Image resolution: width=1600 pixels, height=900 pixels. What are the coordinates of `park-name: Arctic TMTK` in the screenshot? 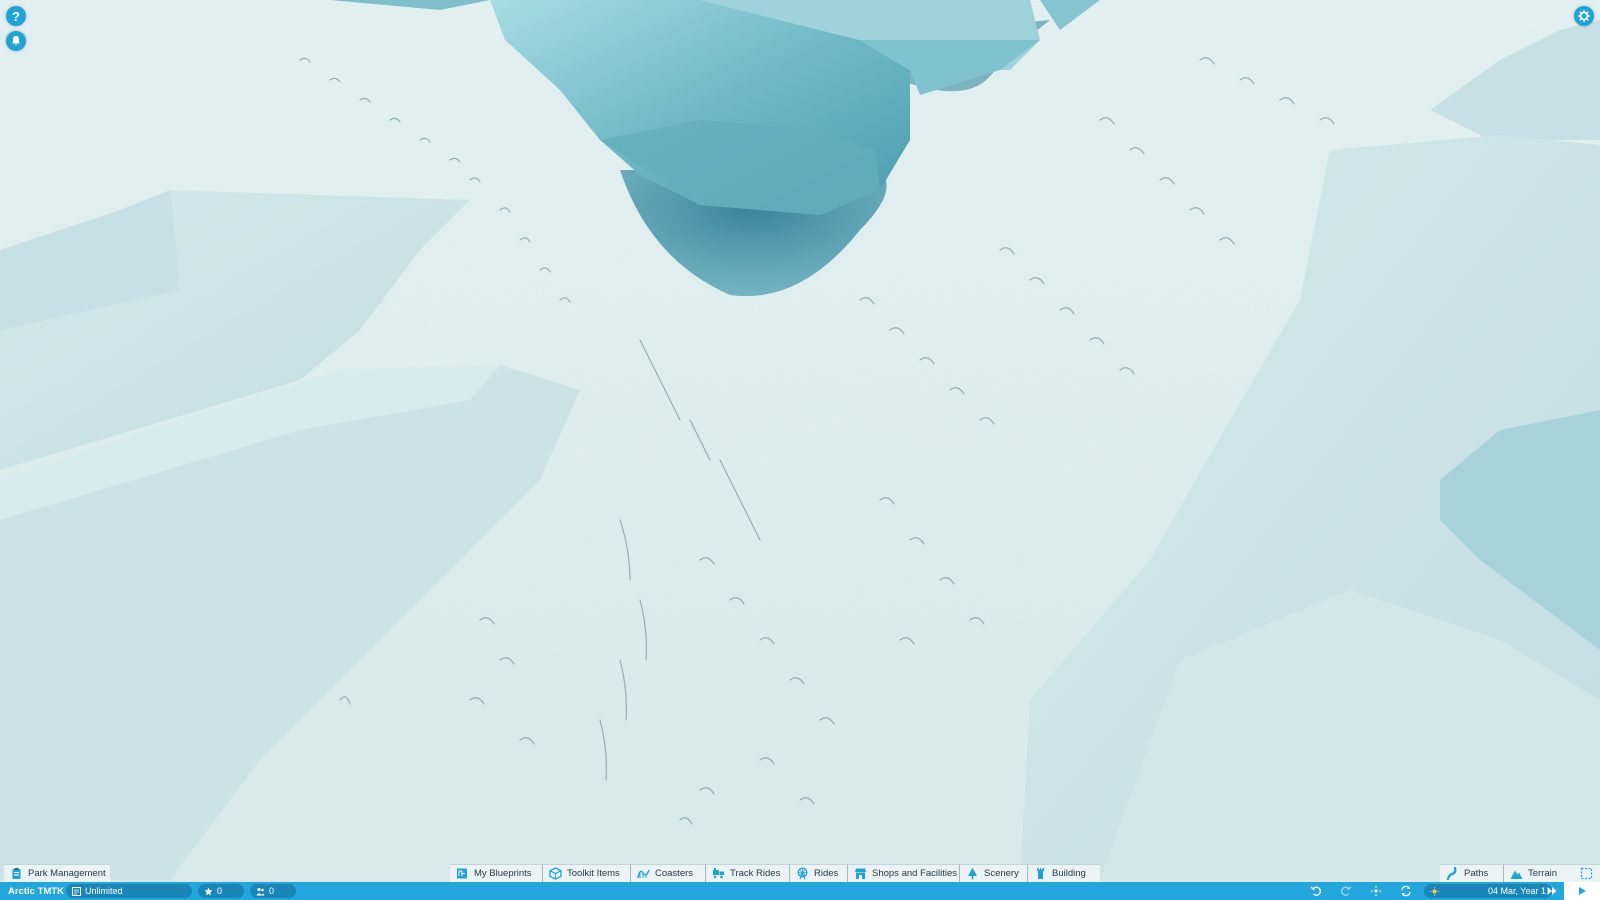 It's located at (36, 891).